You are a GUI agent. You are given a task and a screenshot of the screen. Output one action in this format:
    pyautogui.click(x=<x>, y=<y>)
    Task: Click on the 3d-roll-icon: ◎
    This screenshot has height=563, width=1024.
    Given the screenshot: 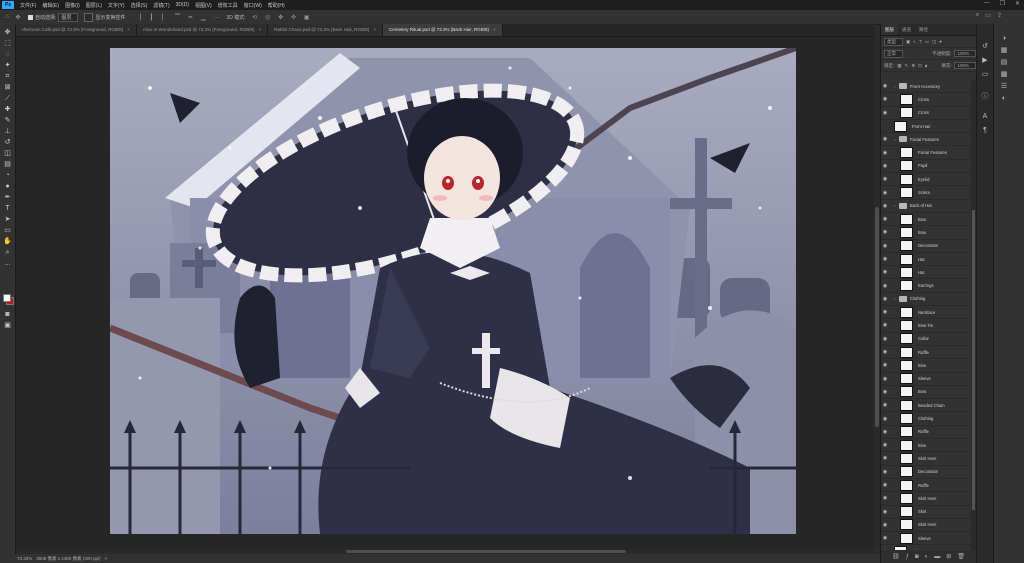 What is the action you would take?
    pyautogui.click(x=268, y=17)
    